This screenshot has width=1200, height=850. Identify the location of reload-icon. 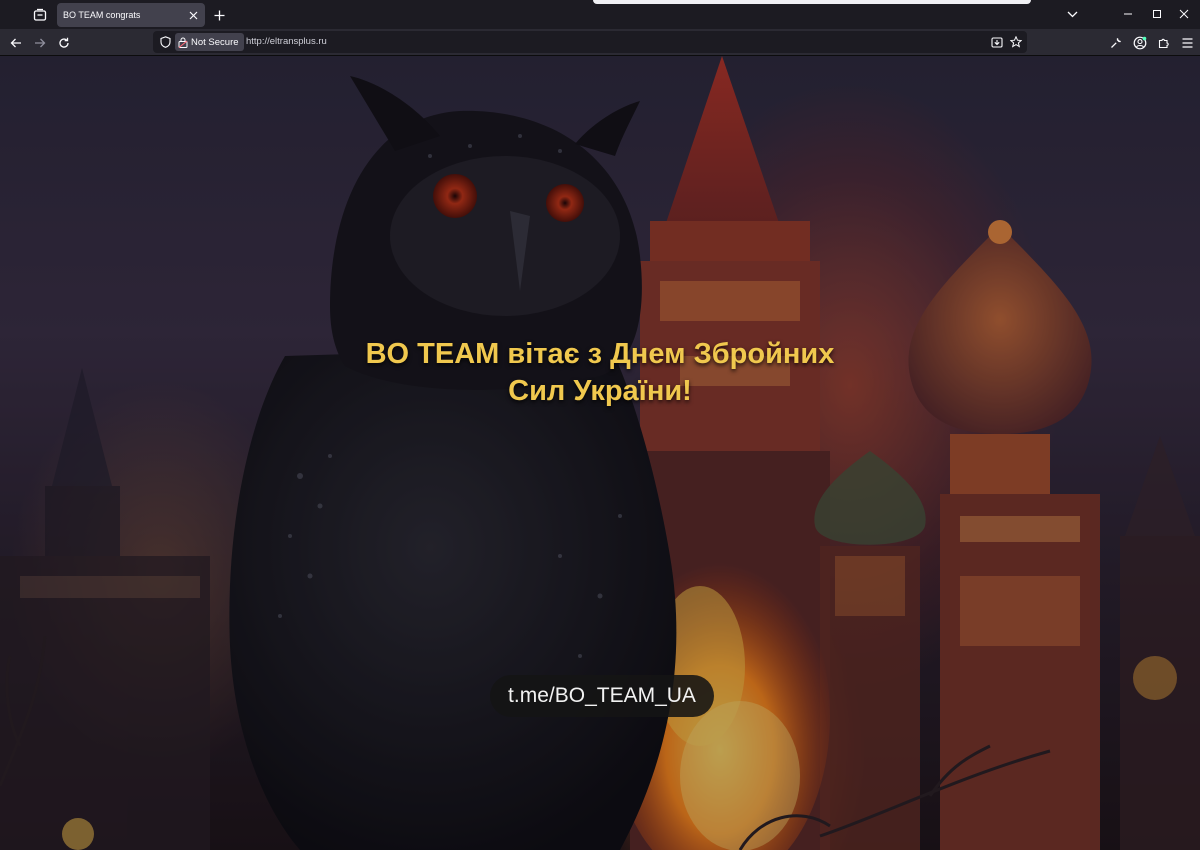
(64, 42).